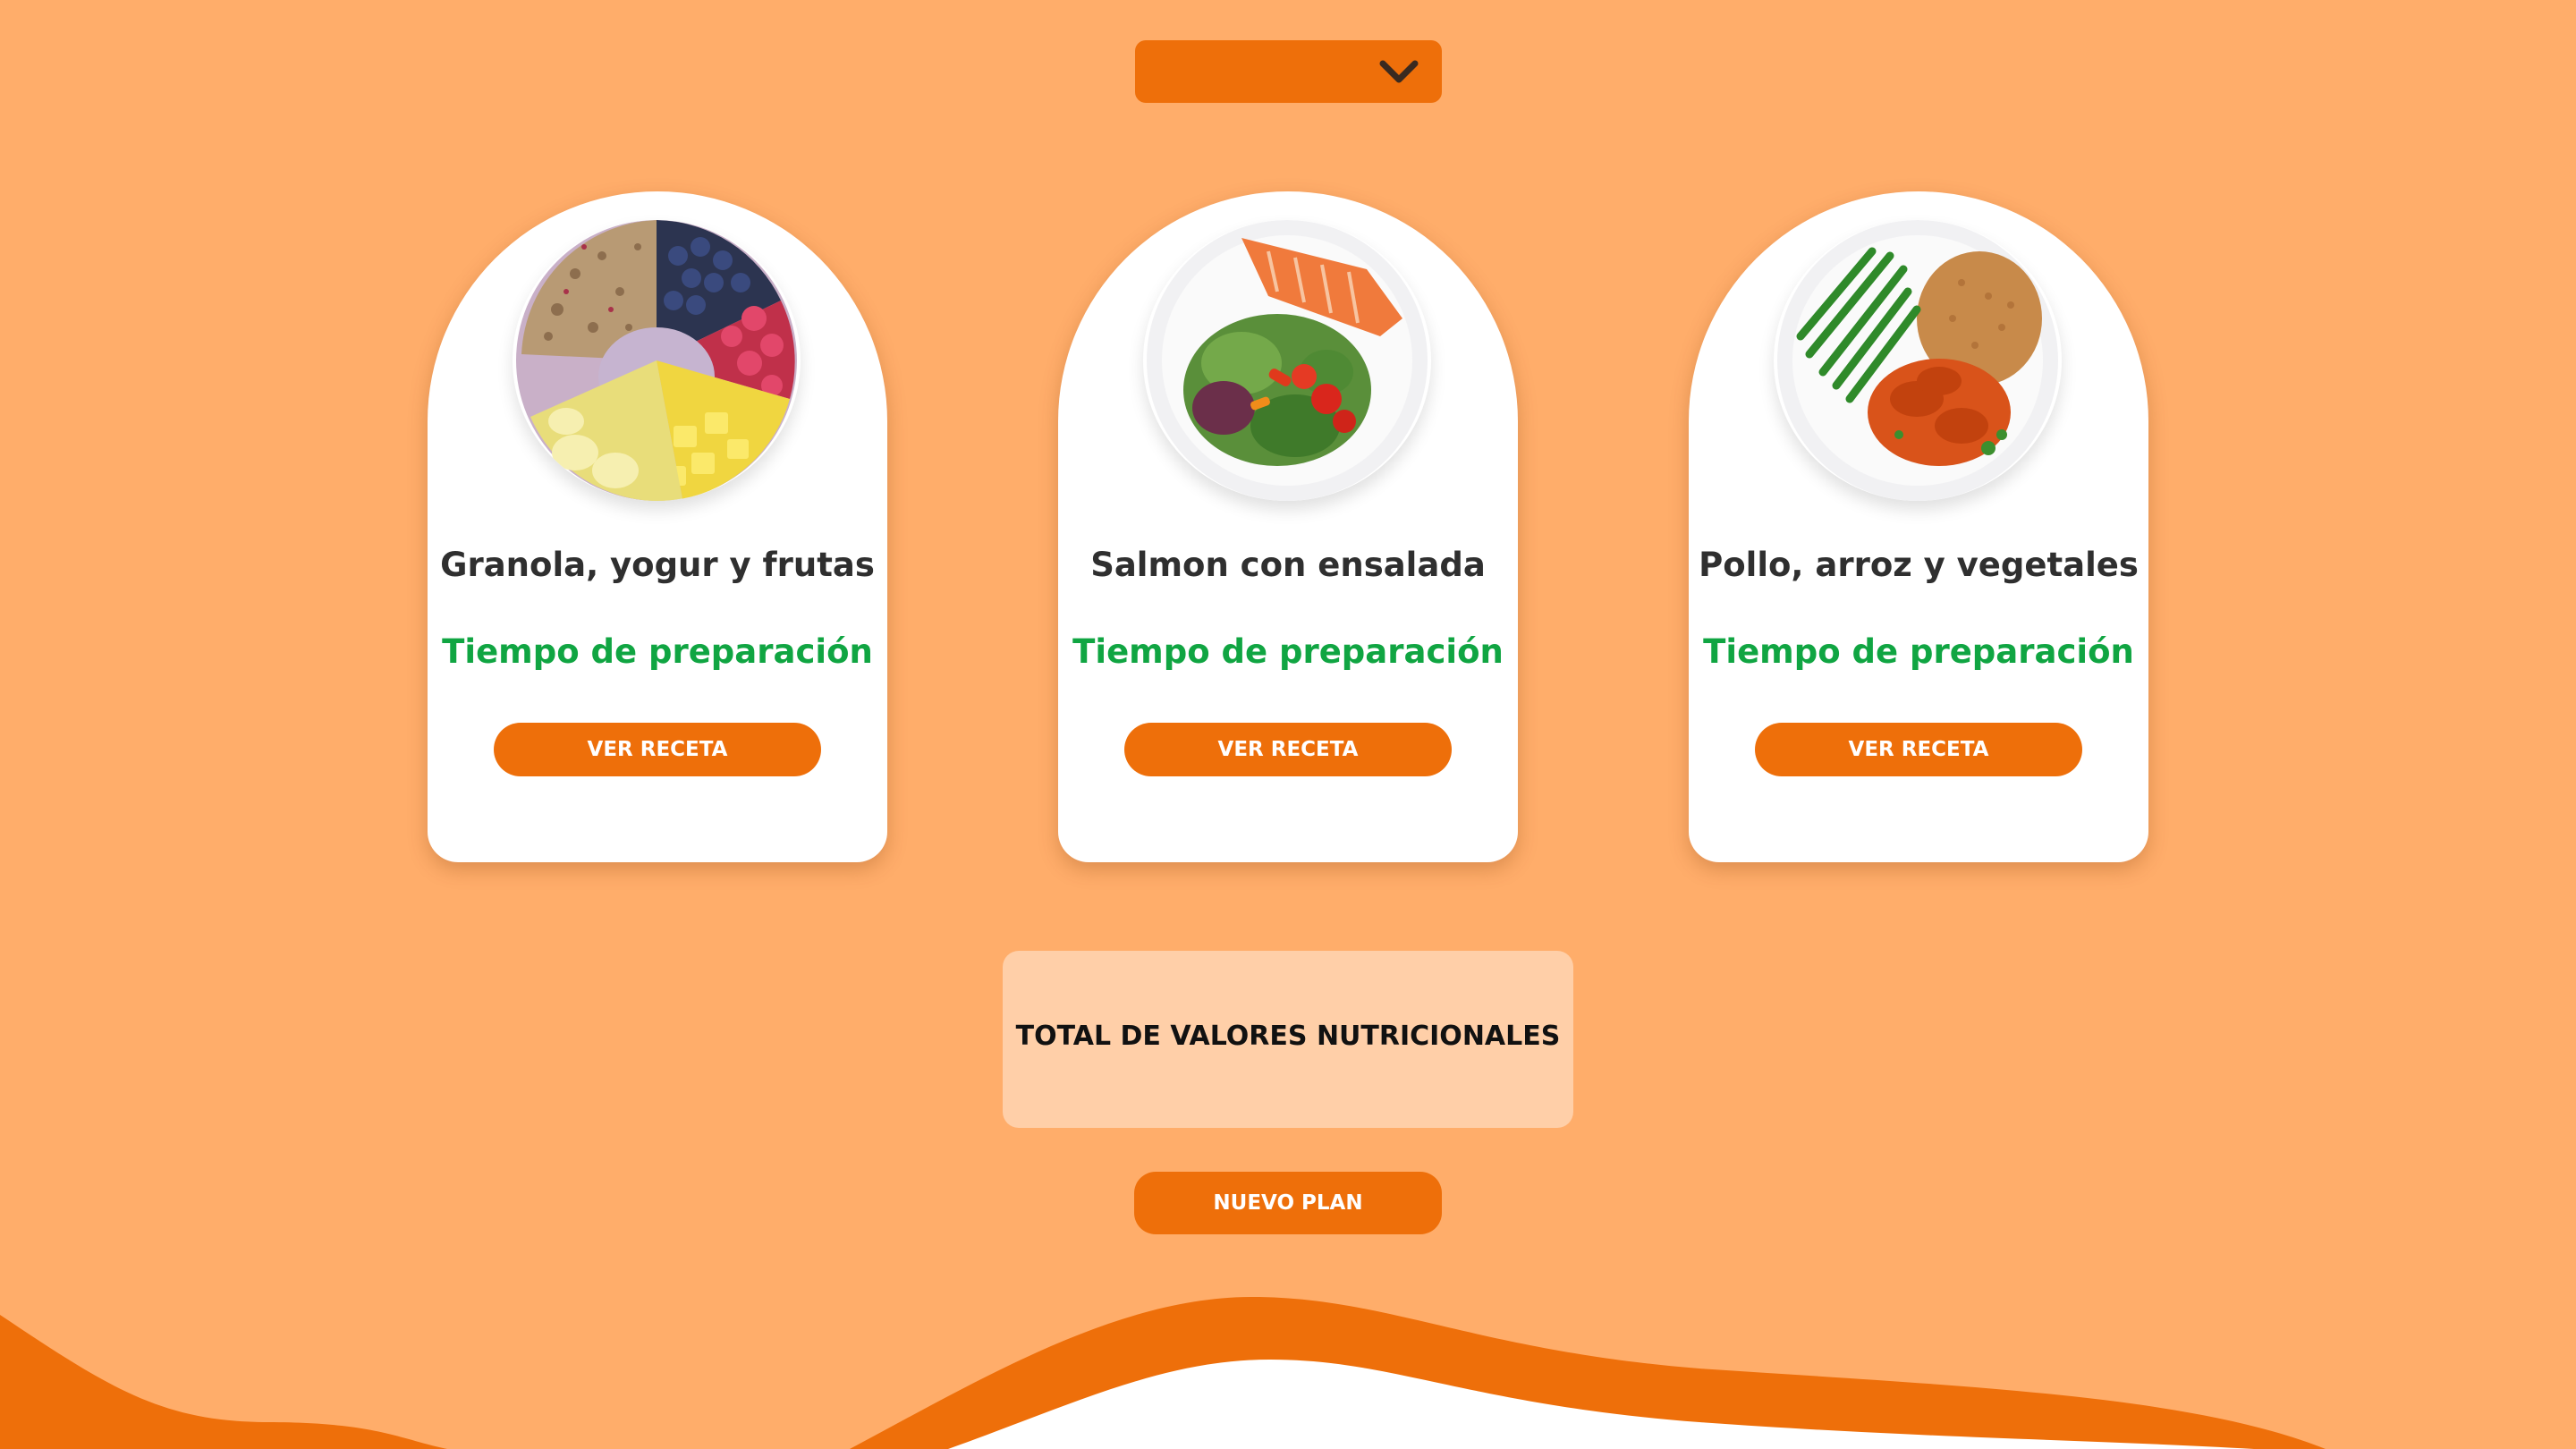  I want to click on new-plan-button: NUEVO PLAN, so click(1288, 1203).